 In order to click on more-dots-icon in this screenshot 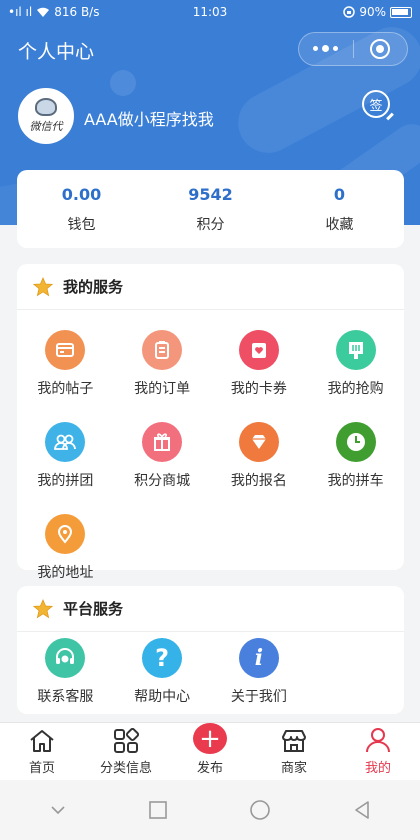, I will do `click(316, 48)`.